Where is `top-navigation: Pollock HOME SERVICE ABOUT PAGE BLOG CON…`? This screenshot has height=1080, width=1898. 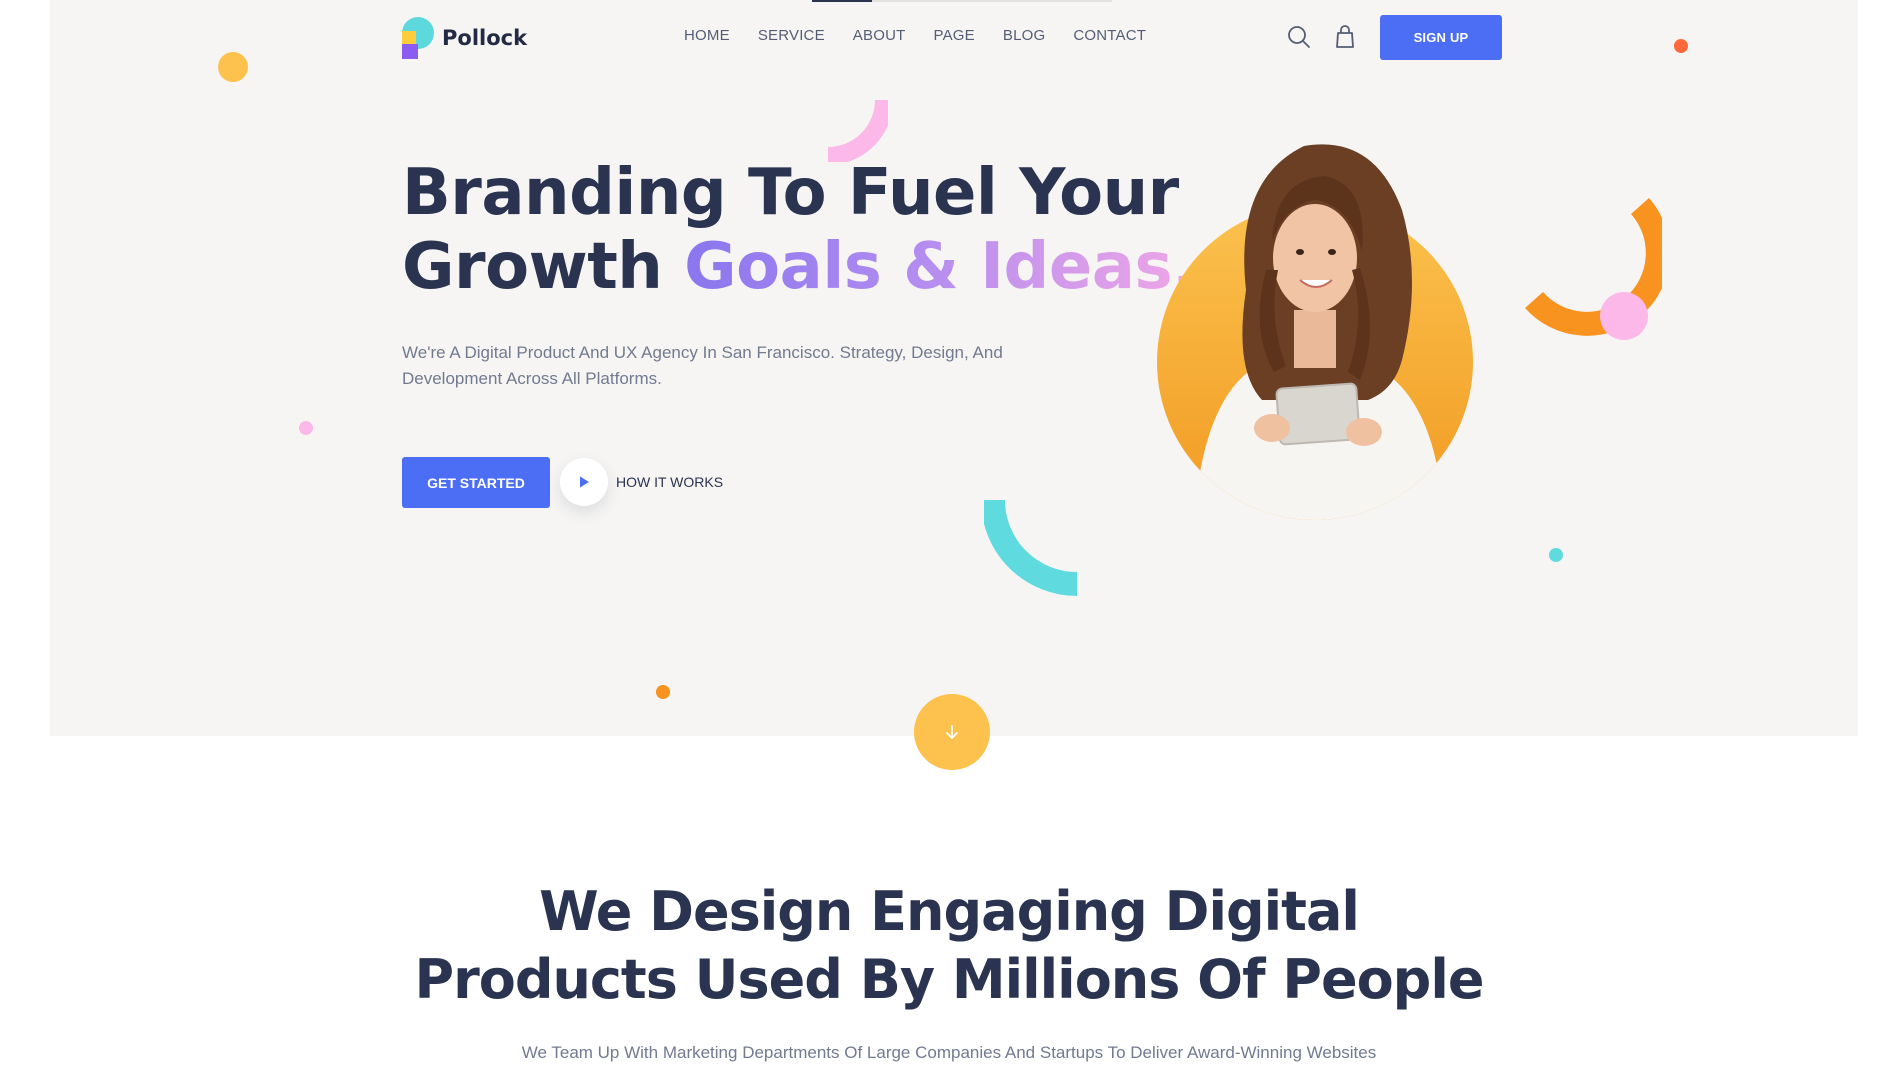
top-navigation: Pollock HOME SERVICE ABOUT PAGE BLOG CON… is located at coordinates (949, 38).